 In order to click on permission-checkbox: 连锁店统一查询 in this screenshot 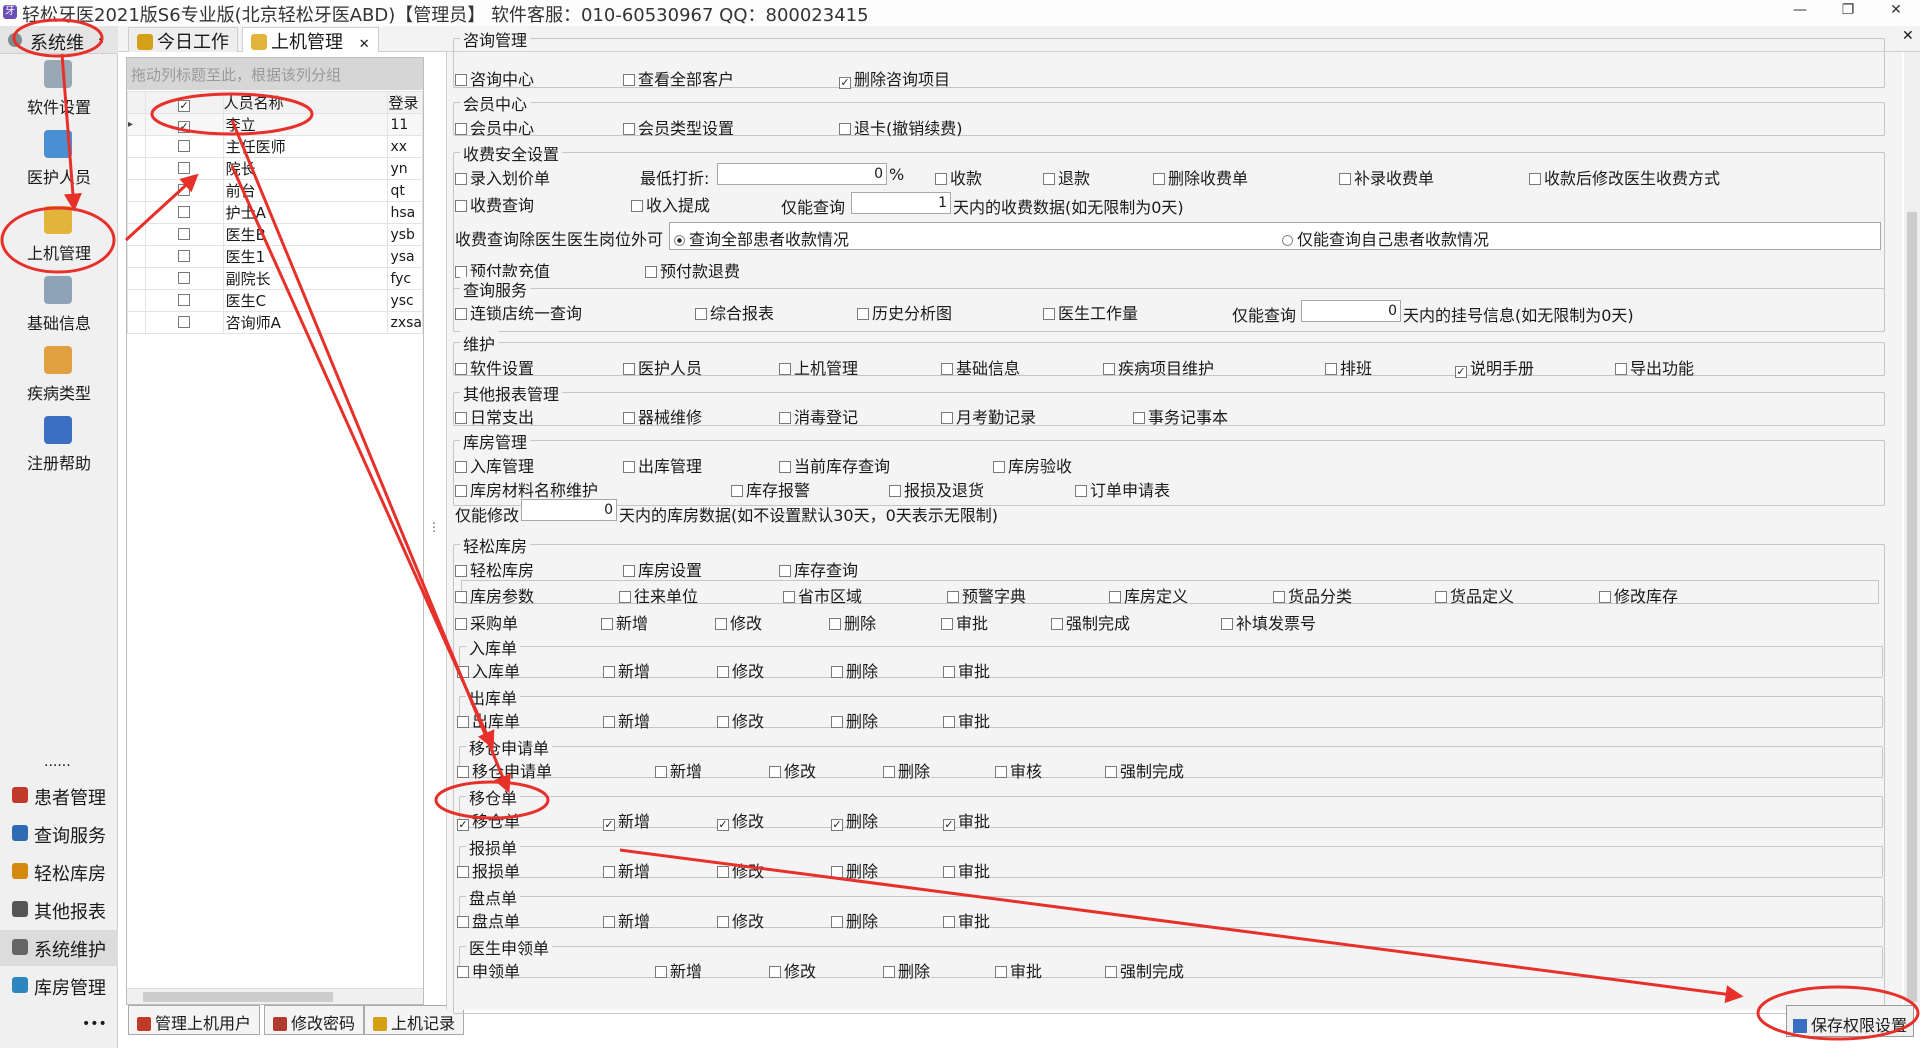, I will do `click(518, 312)`.